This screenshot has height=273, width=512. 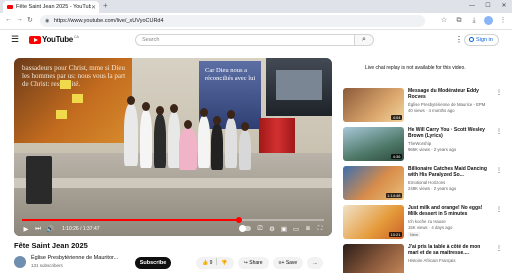 I want to click on miniplayer-icon: ▣, so click(x=284, y=229).